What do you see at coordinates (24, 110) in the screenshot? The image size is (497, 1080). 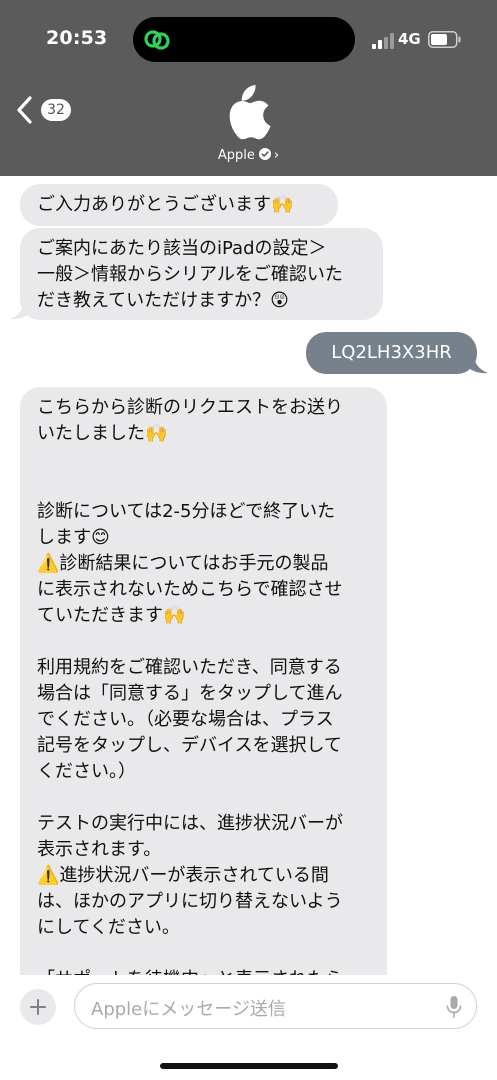 I see `chevron-left-icon` at bounding box center [24, 110].